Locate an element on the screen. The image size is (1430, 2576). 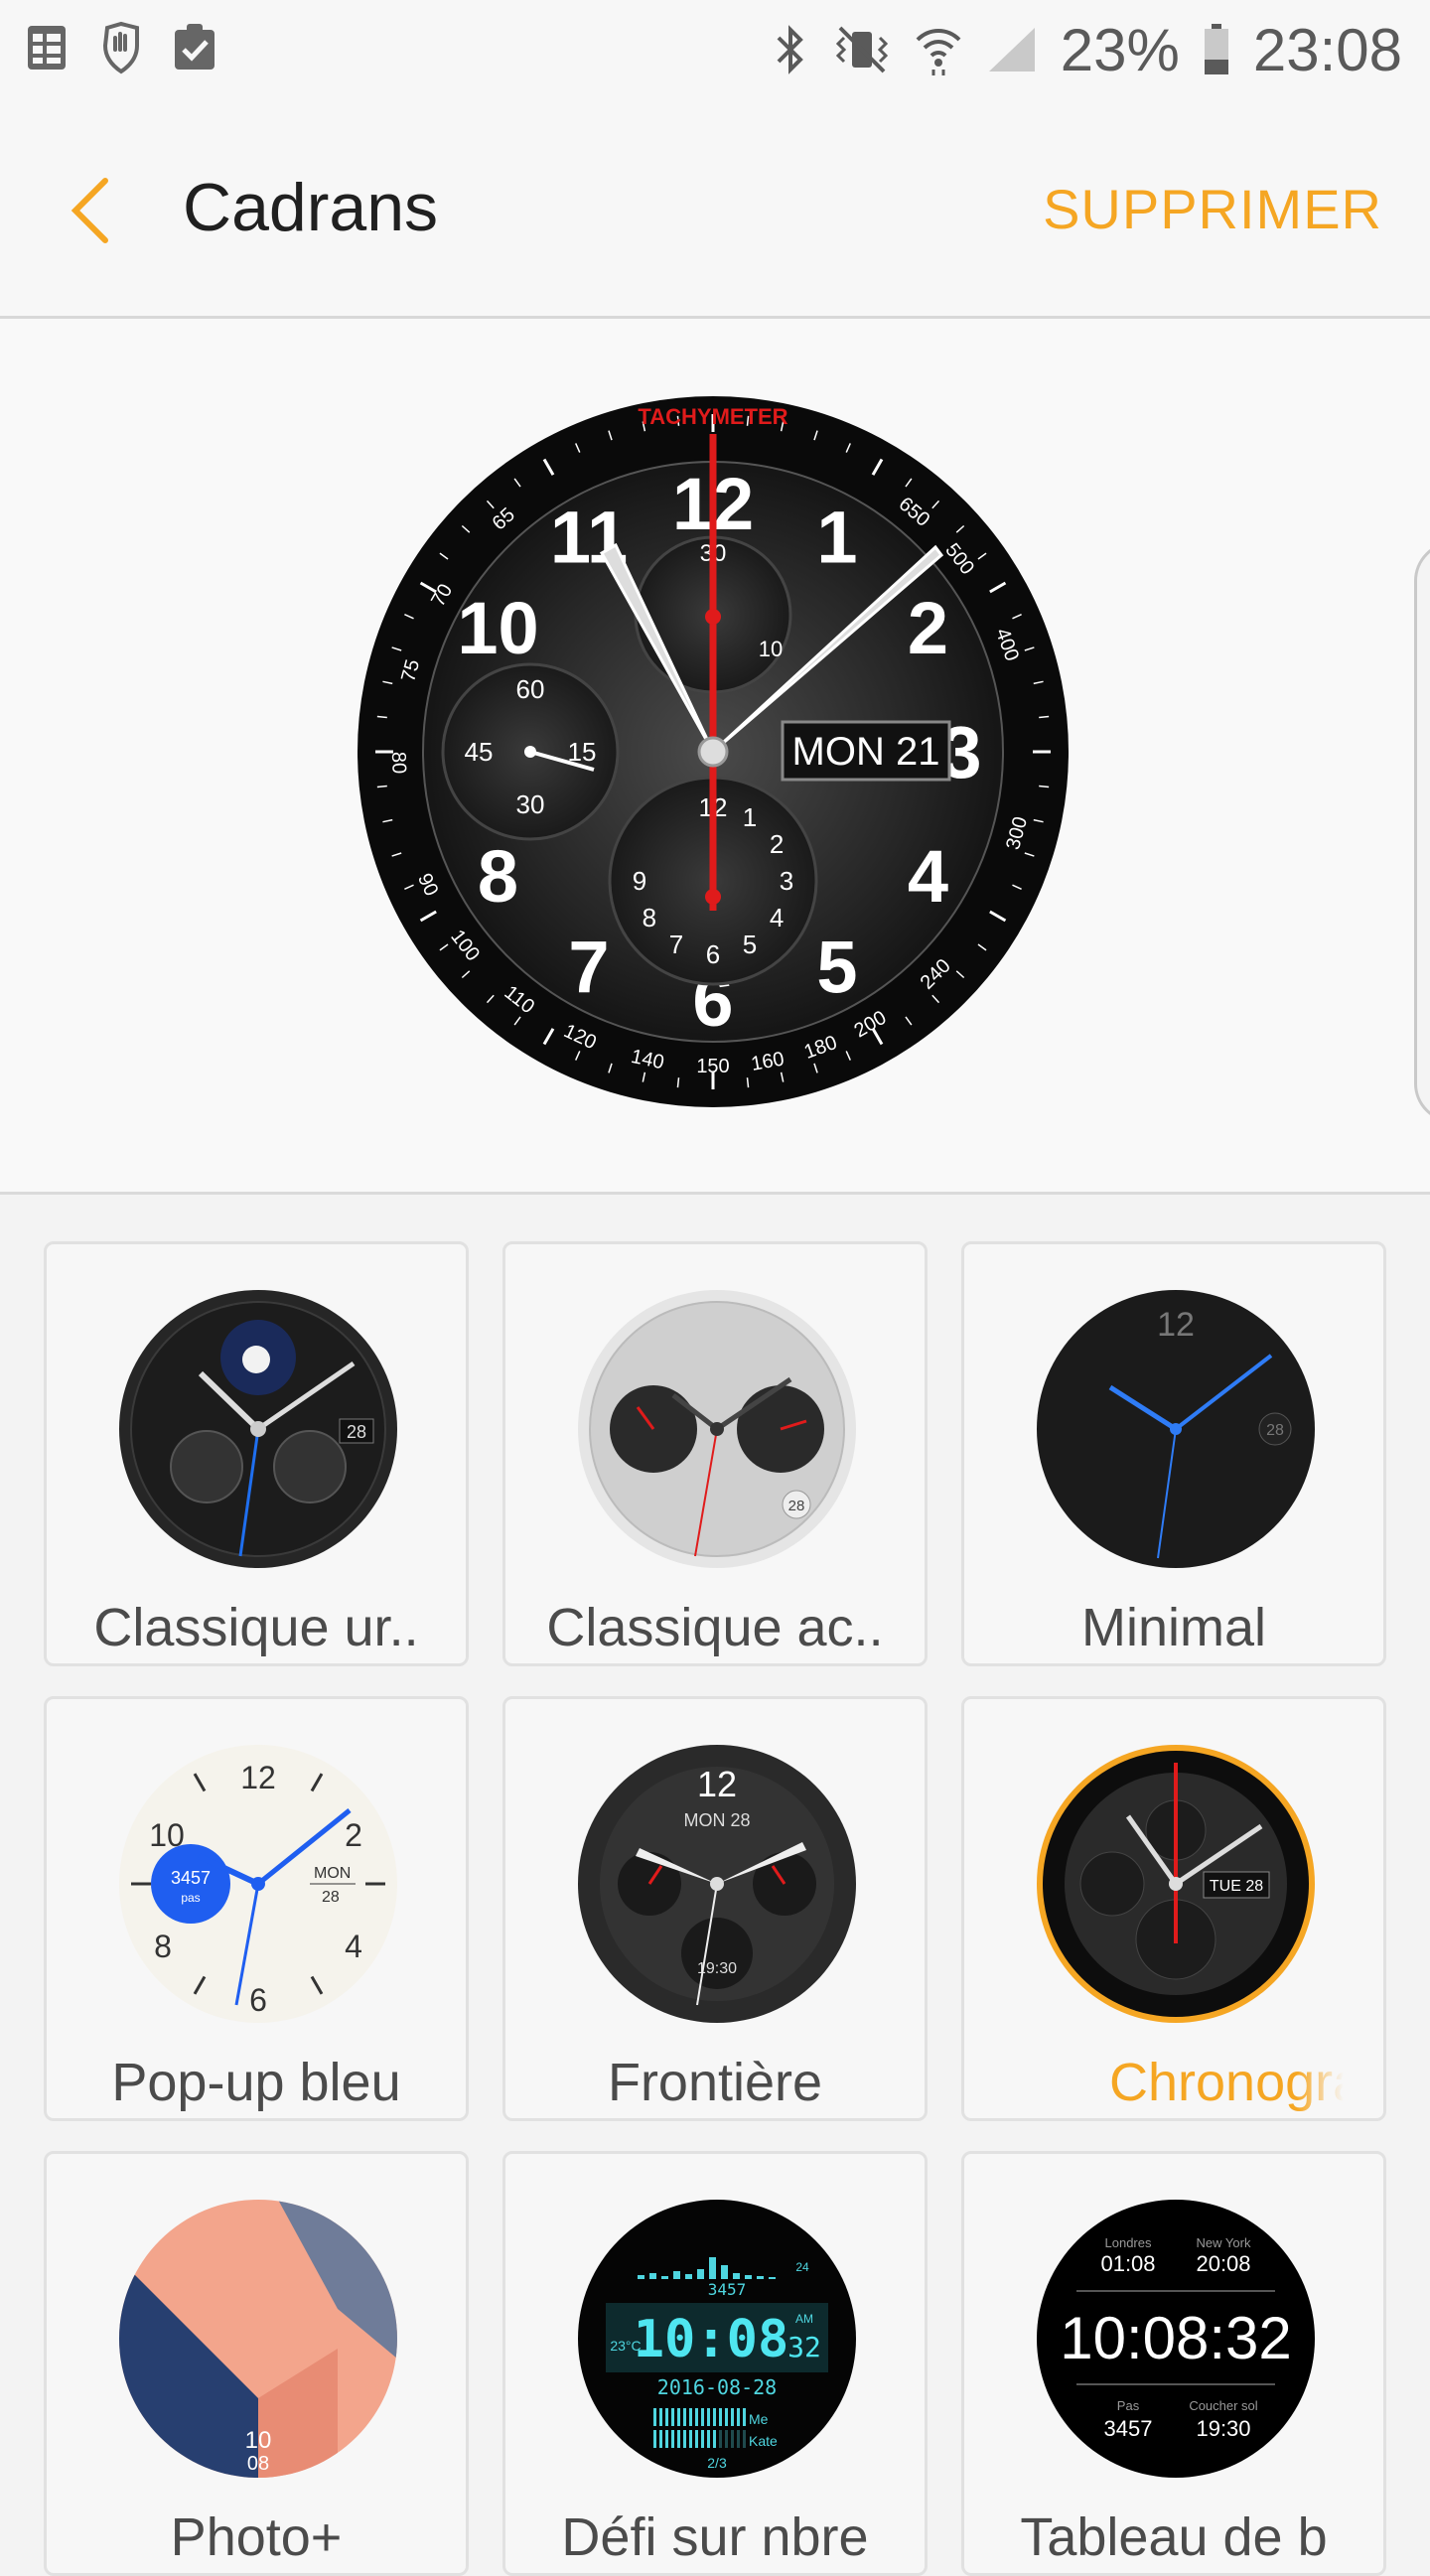
watch-face-card-selected: TUE 28 Chronographe is located at coordinates (1173, 1909).